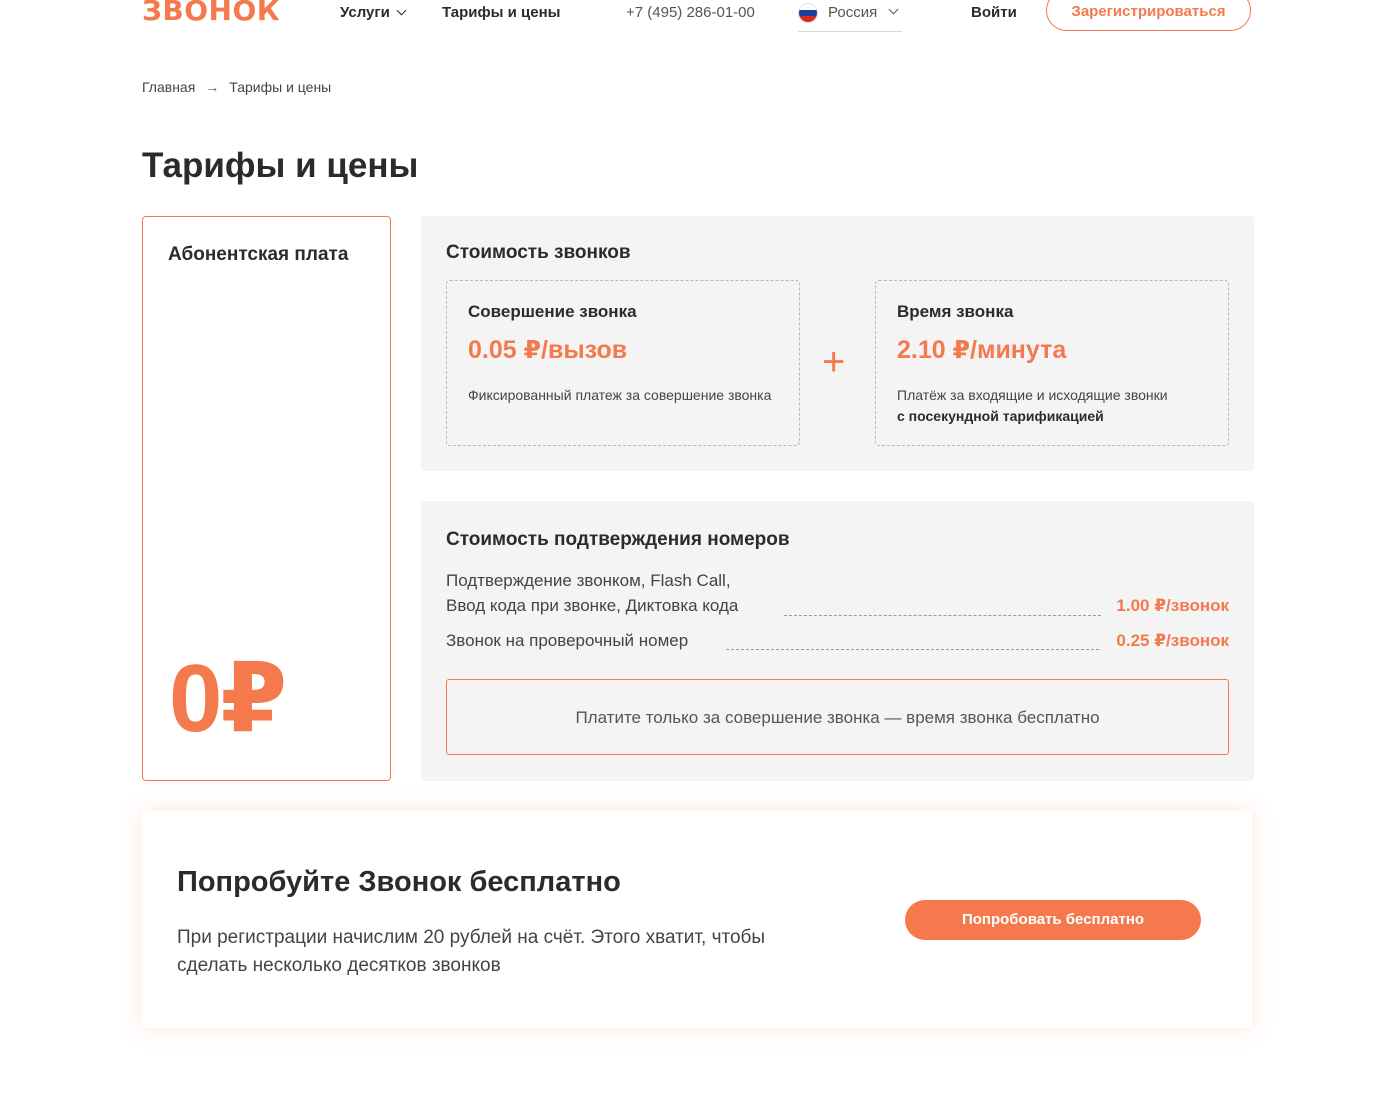 This screenshot has height=1096, width=1376. What do you see at coordinates (1032, 395) in the screenshot?
I see `call-duration-description-text: Платёж за входящие и исходящие звонки` at bounding box center [1032, 395].